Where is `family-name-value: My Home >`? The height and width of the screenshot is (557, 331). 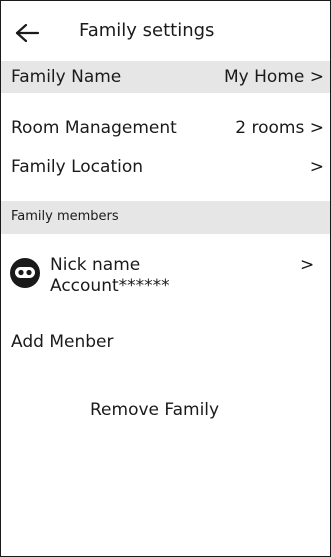 family-name-value: My Home > is located at coordinates (274, 77).